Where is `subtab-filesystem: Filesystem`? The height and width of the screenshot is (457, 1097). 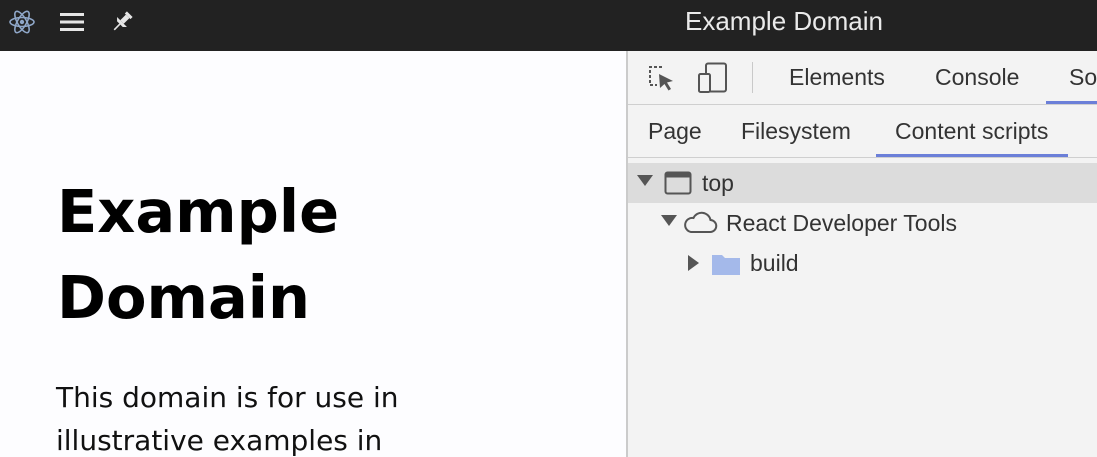
subtab-filesystem: Filesystem is located at coordinates (796, 131).